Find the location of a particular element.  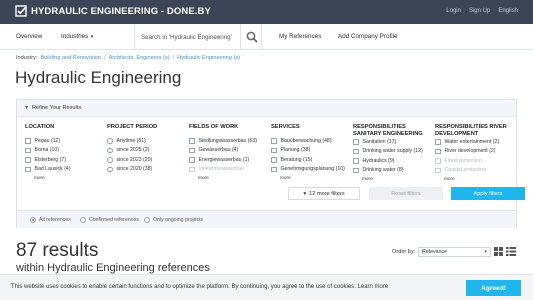

filter-option-label: Gewässerbau (4) is located at coordinates (218, 150).